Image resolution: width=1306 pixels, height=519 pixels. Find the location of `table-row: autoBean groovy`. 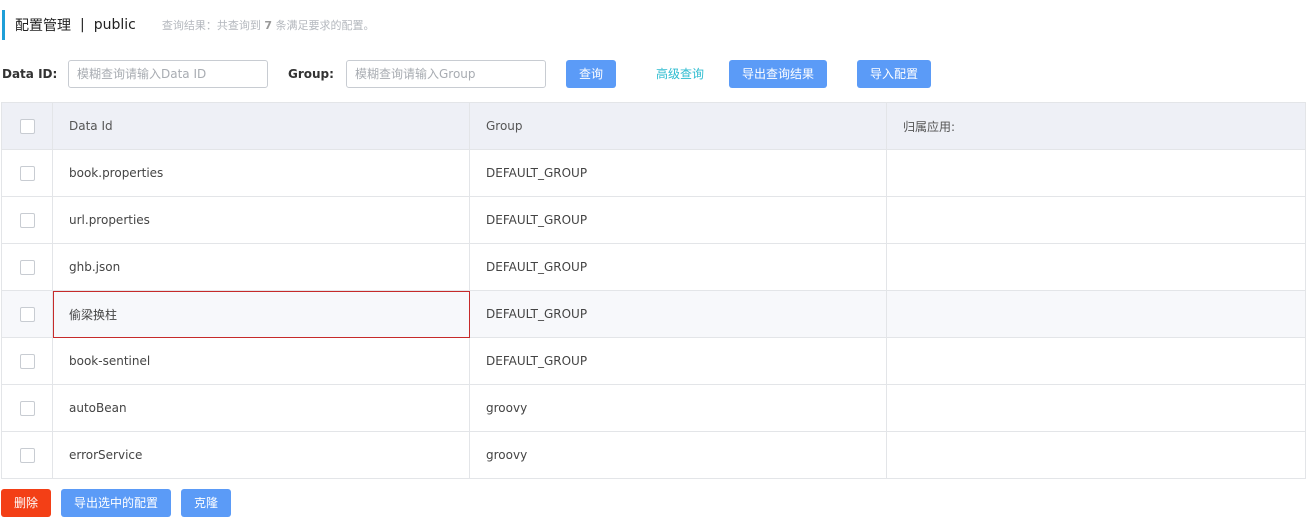

table-row: autoBean groovy is located at coordinates (653, 408).